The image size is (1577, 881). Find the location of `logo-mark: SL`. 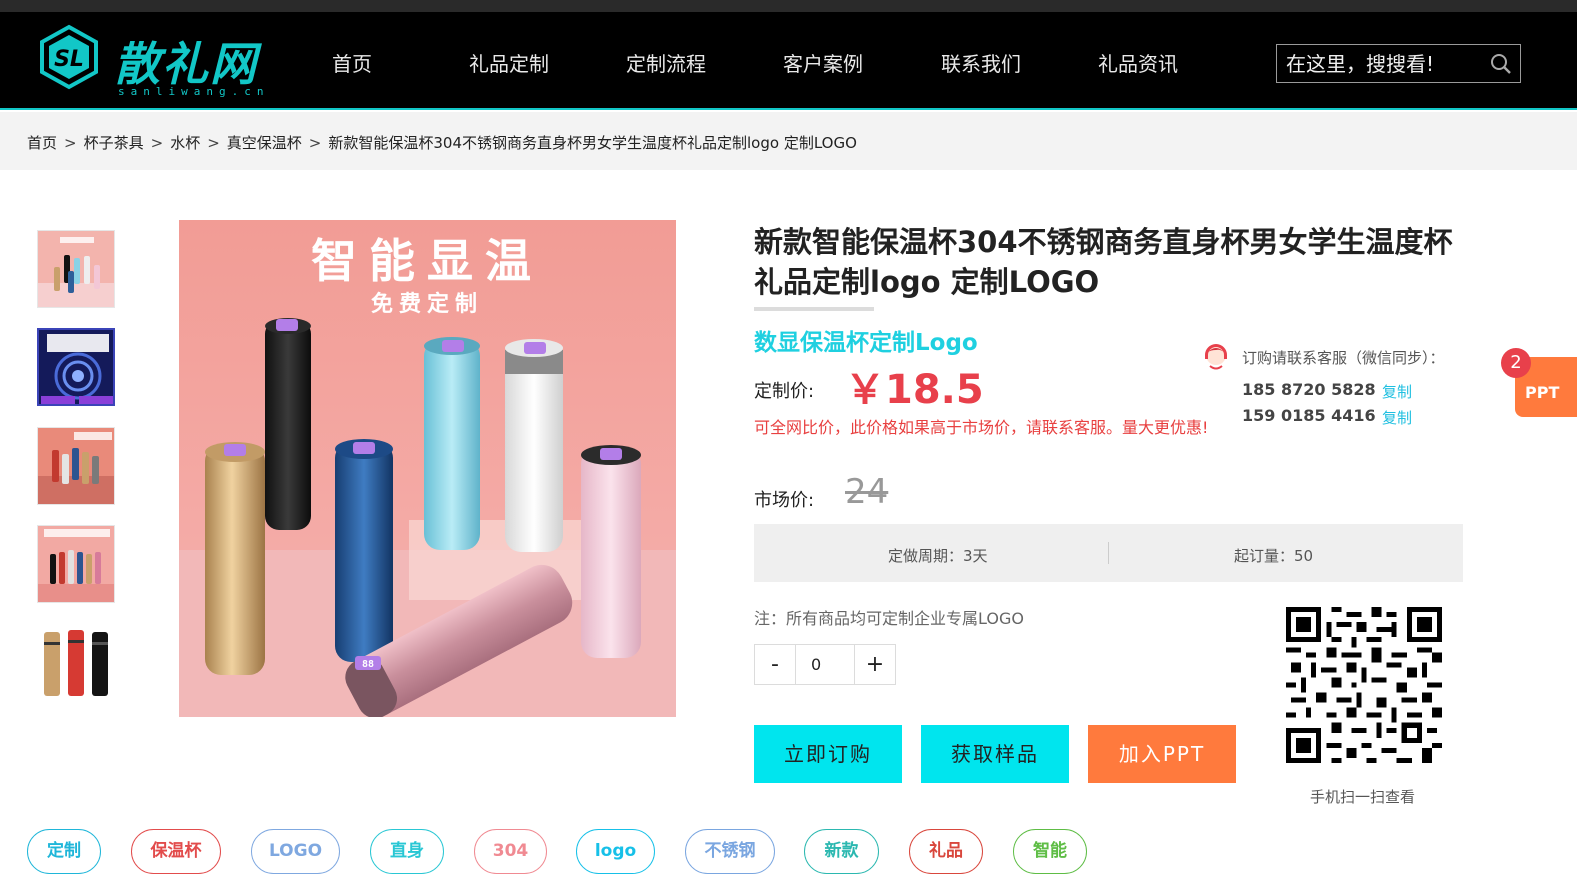

logo-mark: SL is located at coordinates (69, 59).